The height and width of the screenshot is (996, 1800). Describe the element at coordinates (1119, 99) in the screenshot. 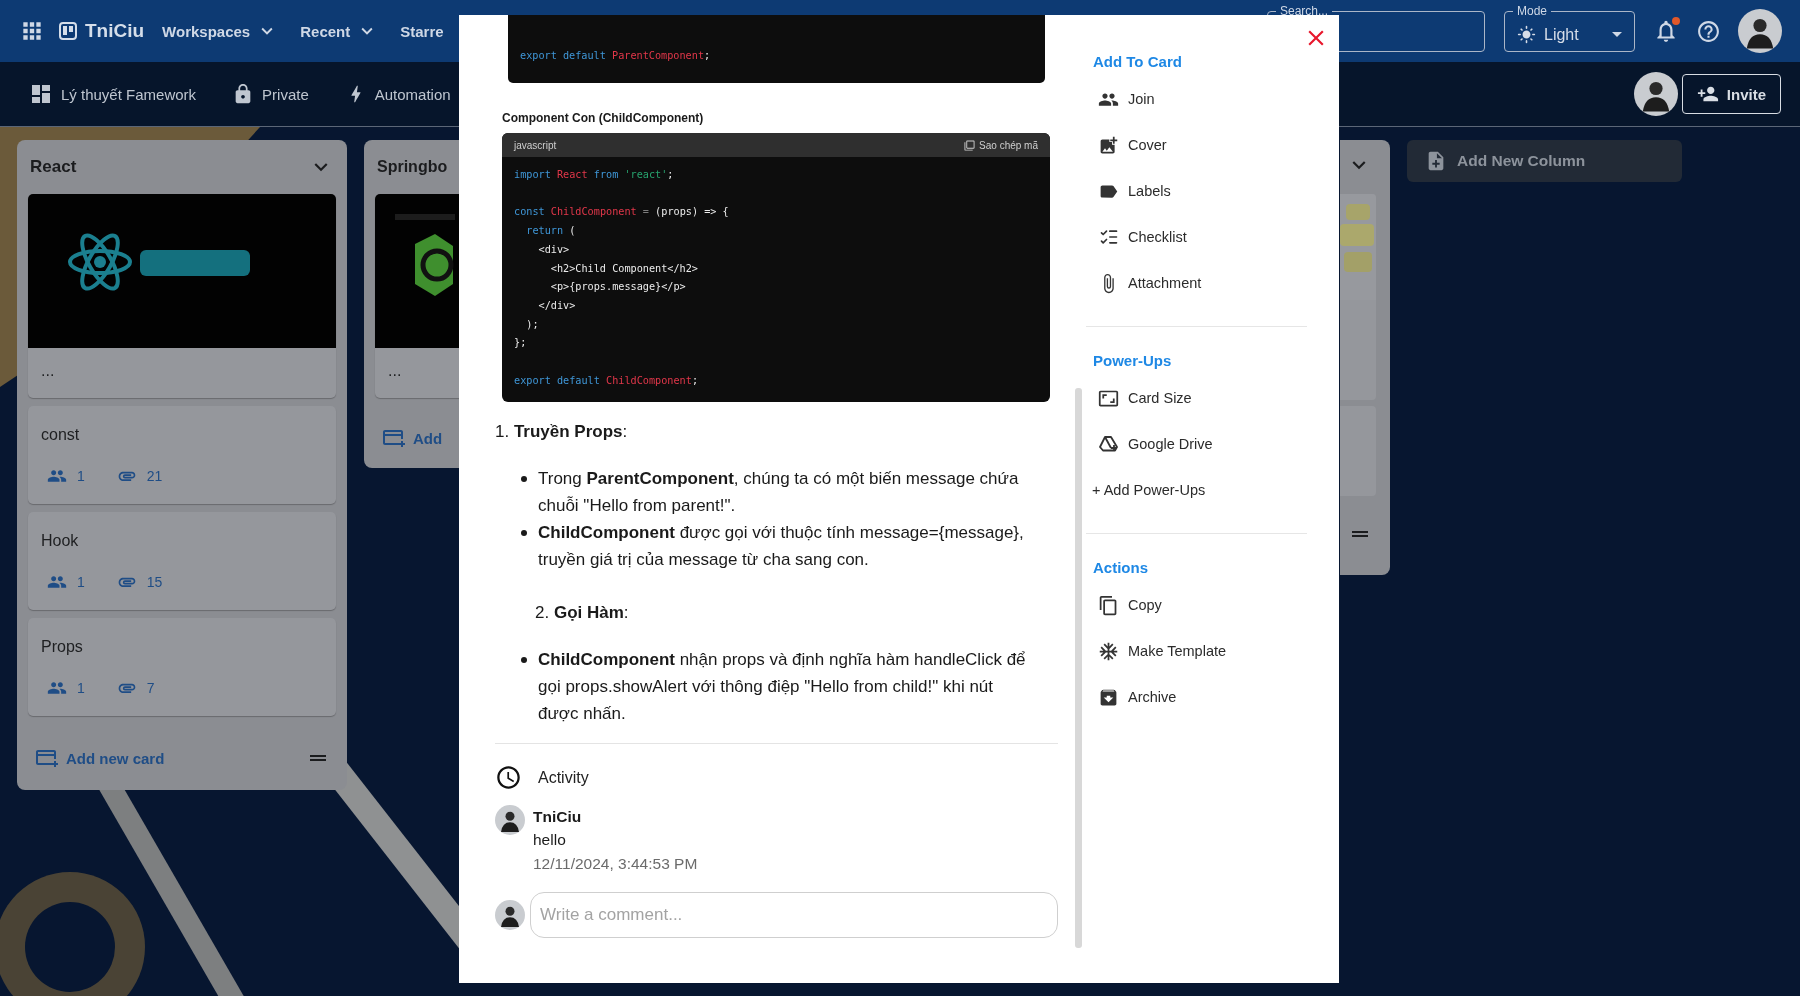

I see `sidebar-item: Join` at that location.